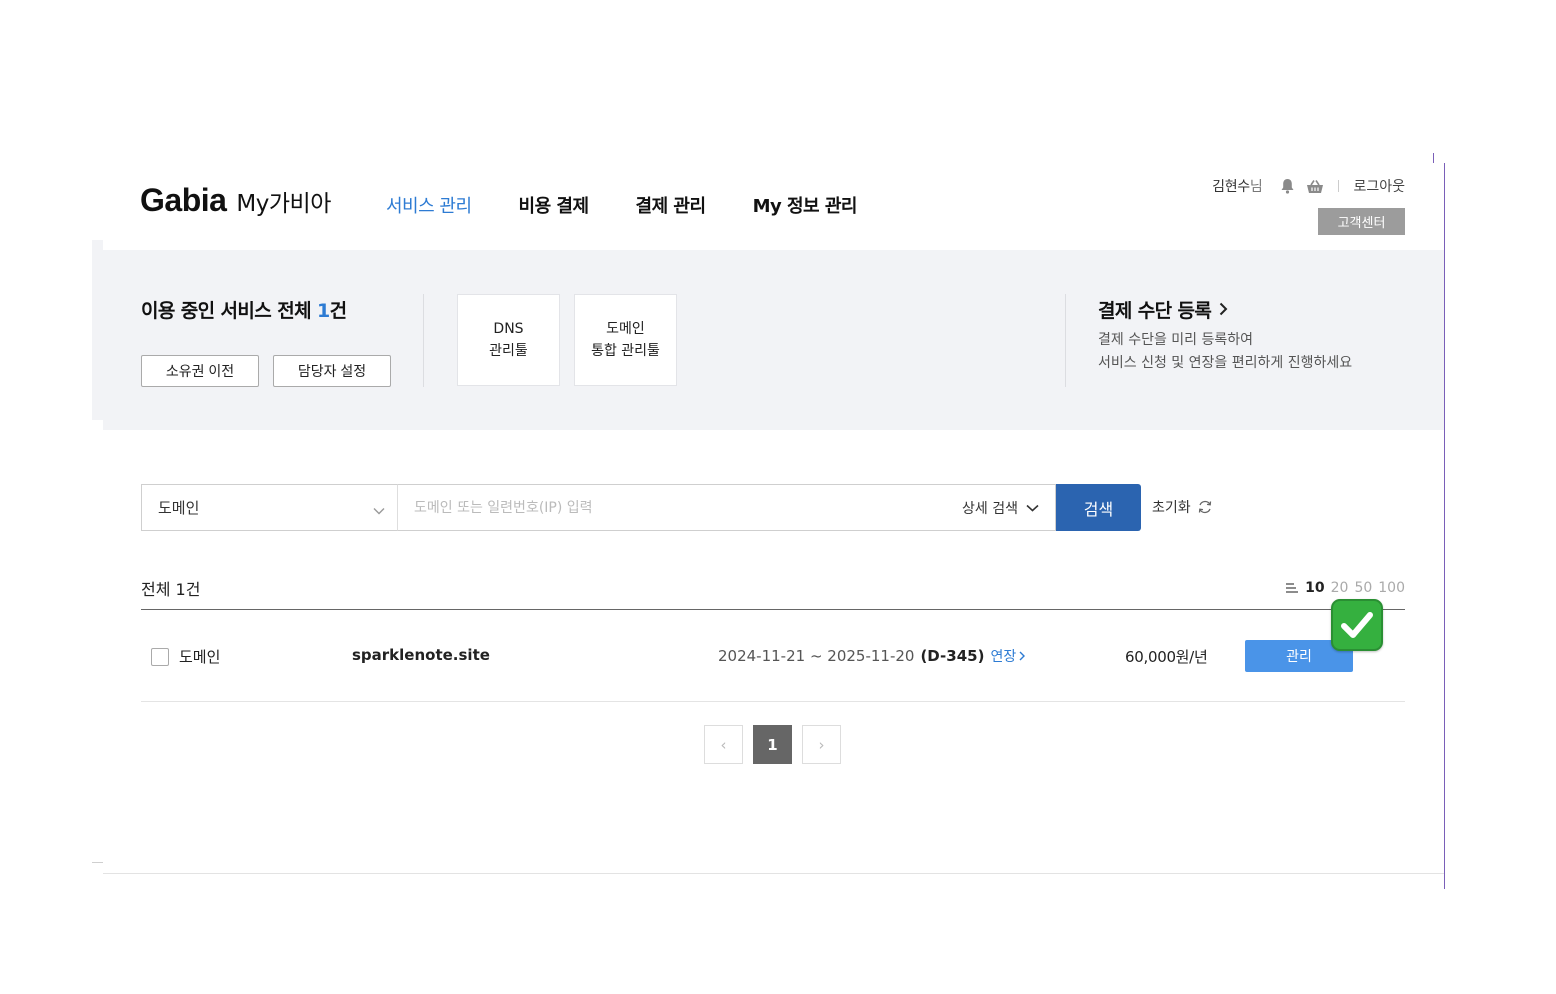  What do you see at coordinates (773, 873) in the screenshot?
I see `page-bottom-line` at bounding box center [773, 873].